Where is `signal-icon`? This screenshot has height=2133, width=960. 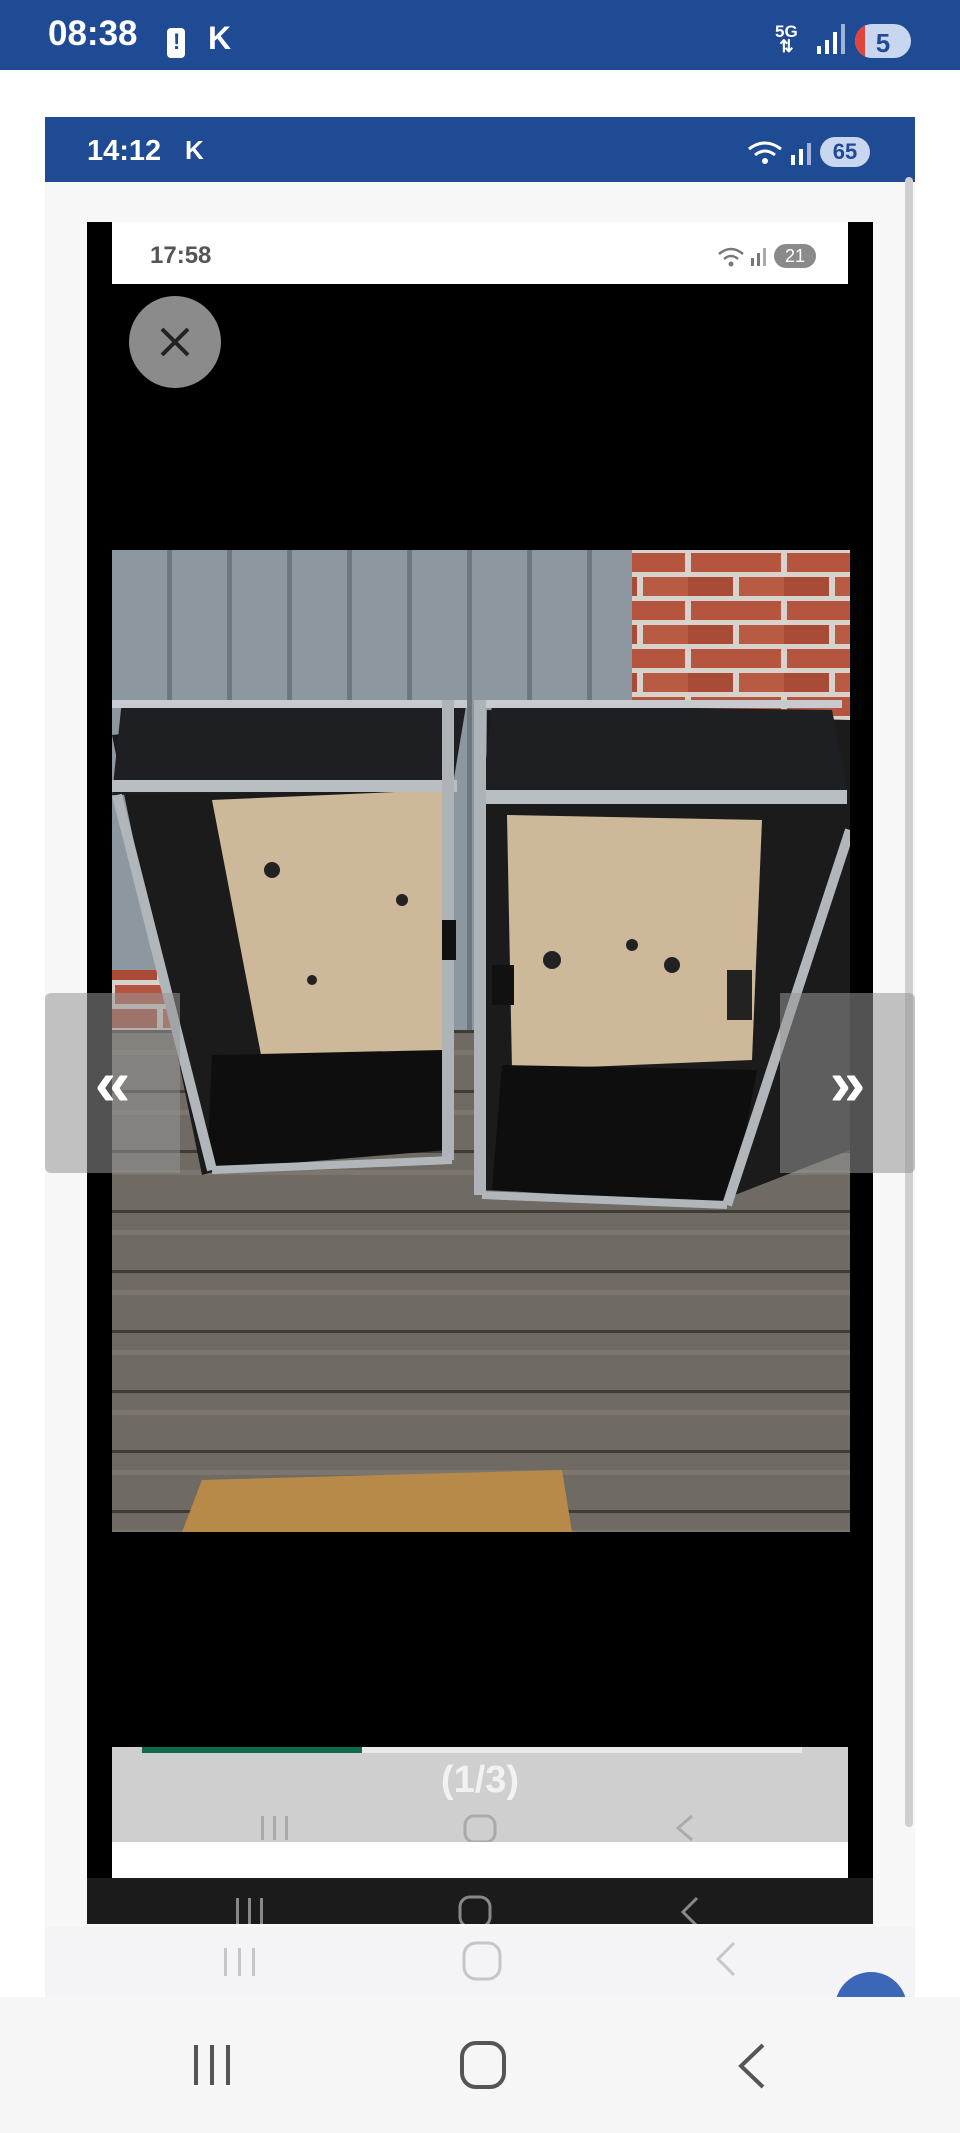 signal-icon is located at coordinates (831, 39).